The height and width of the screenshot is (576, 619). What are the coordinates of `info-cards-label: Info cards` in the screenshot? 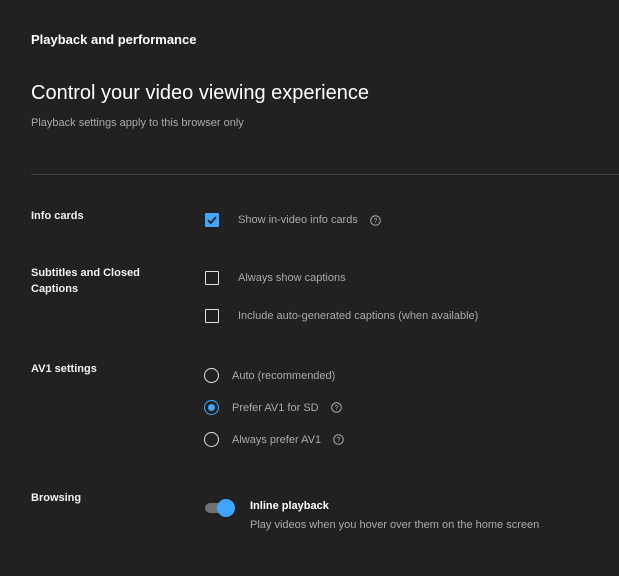 It's located at (57, 216).